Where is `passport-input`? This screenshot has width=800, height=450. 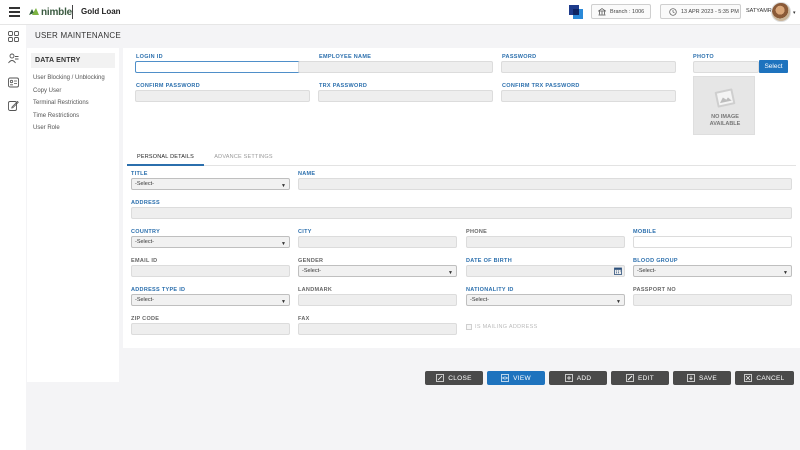 passport-input is located at coordinates (712, 300).